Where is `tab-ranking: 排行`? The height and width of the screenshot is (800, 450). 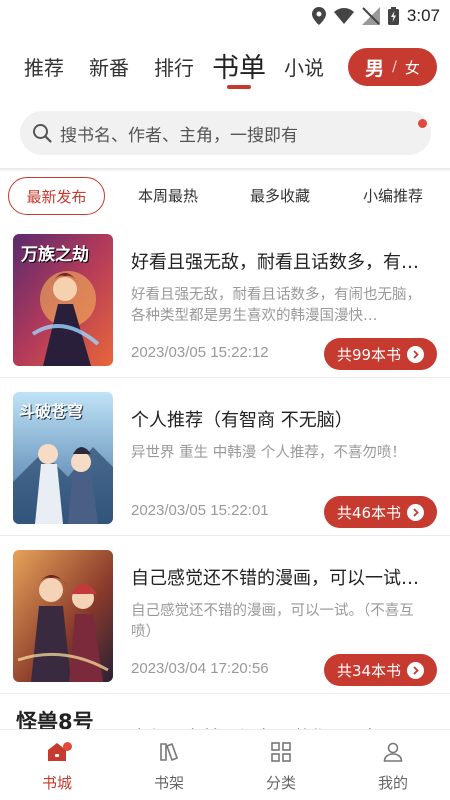 tab-ranking: 排行 is located at coordinates (174, 66).